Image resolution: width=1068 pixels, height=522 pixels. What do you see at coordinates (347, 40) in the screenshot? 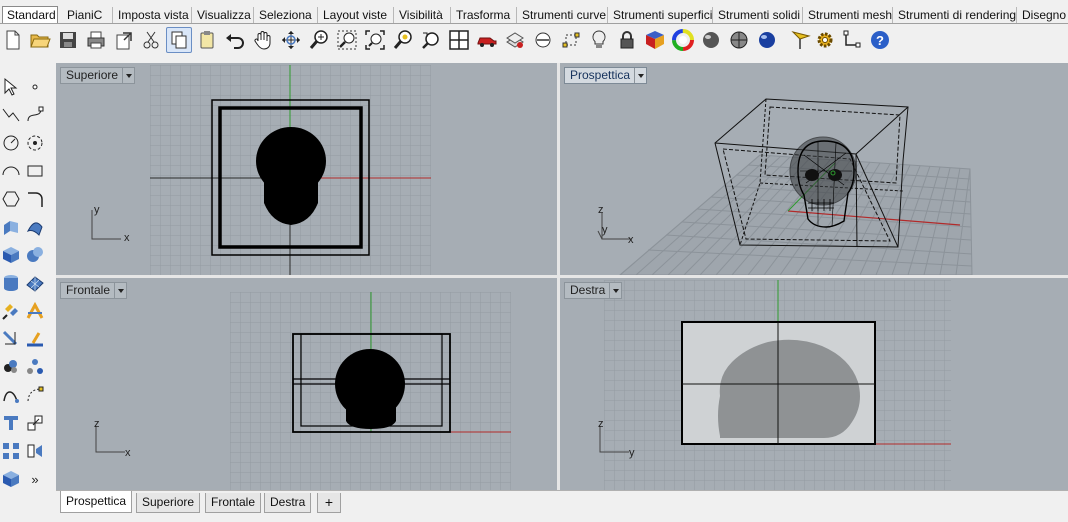
I see `zoom-window-icon` at bounding box center [347, 40].